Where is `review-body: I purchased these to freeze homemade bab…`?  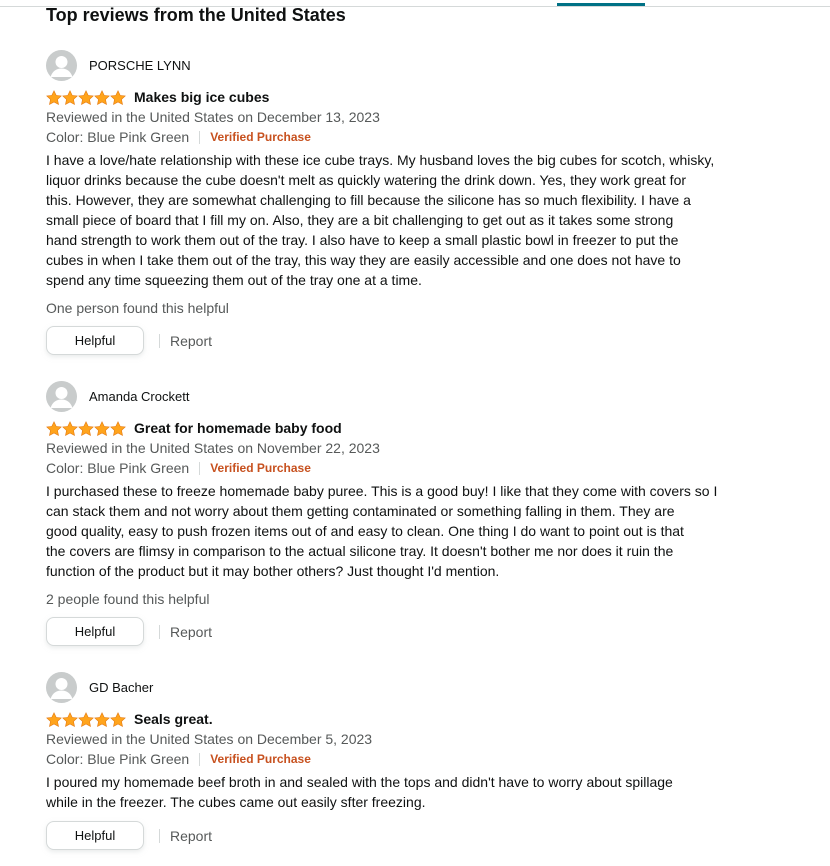
review-body: I purchased these to freeze homemade bab… is located at coordinates (391, 531).